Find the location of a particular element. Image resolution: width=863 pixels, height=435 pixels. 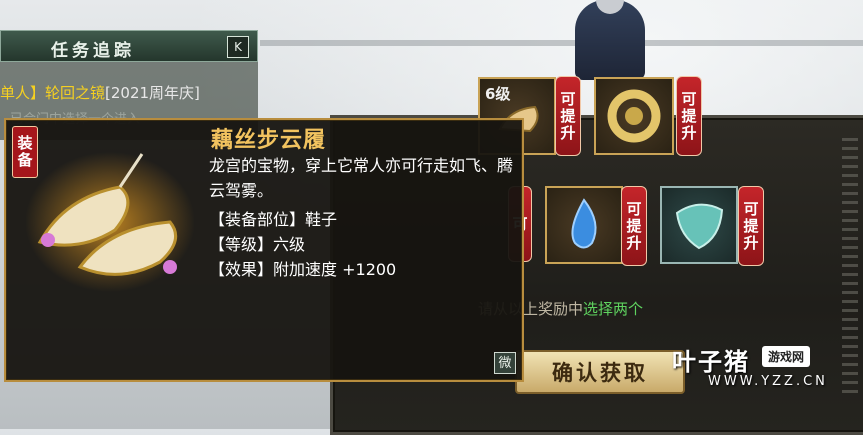

quest-name: 轮回之镜 is located at coordinates (75, 93).